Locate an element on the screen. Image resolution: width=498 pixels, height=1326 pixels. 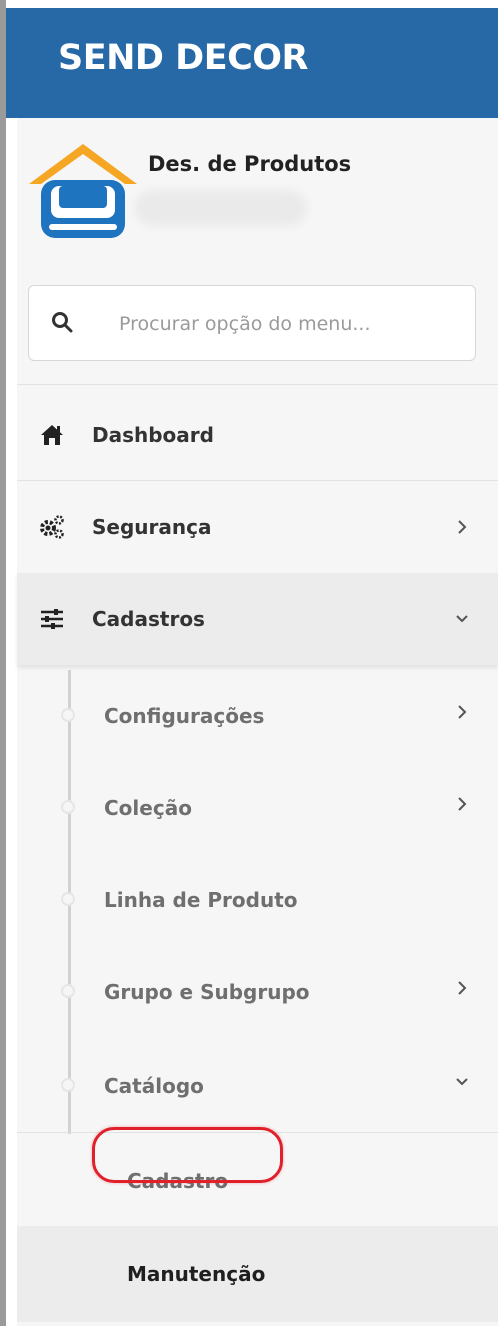
user-profile: Des. de Produtos is located at coordinates (257, 188).